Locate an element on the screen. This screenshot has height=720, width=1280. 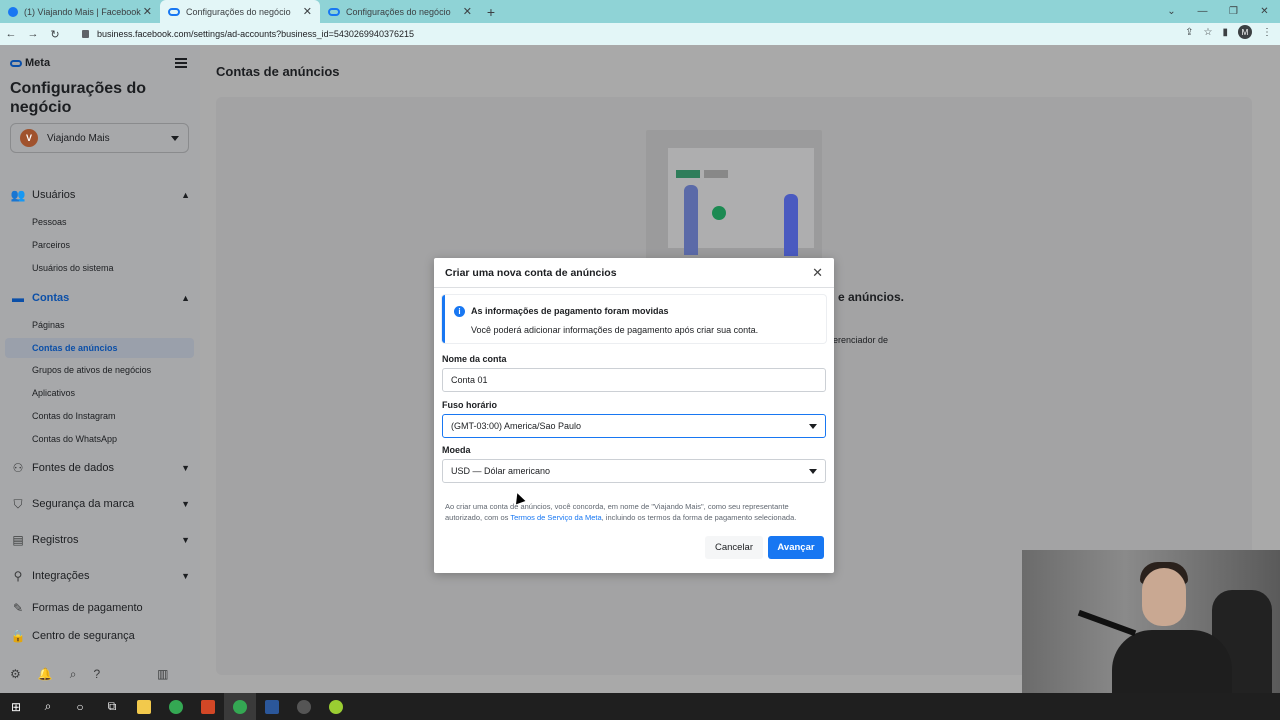
sidebar-item-aplicativos: Aplicativos is located at coordinates (53, 393).